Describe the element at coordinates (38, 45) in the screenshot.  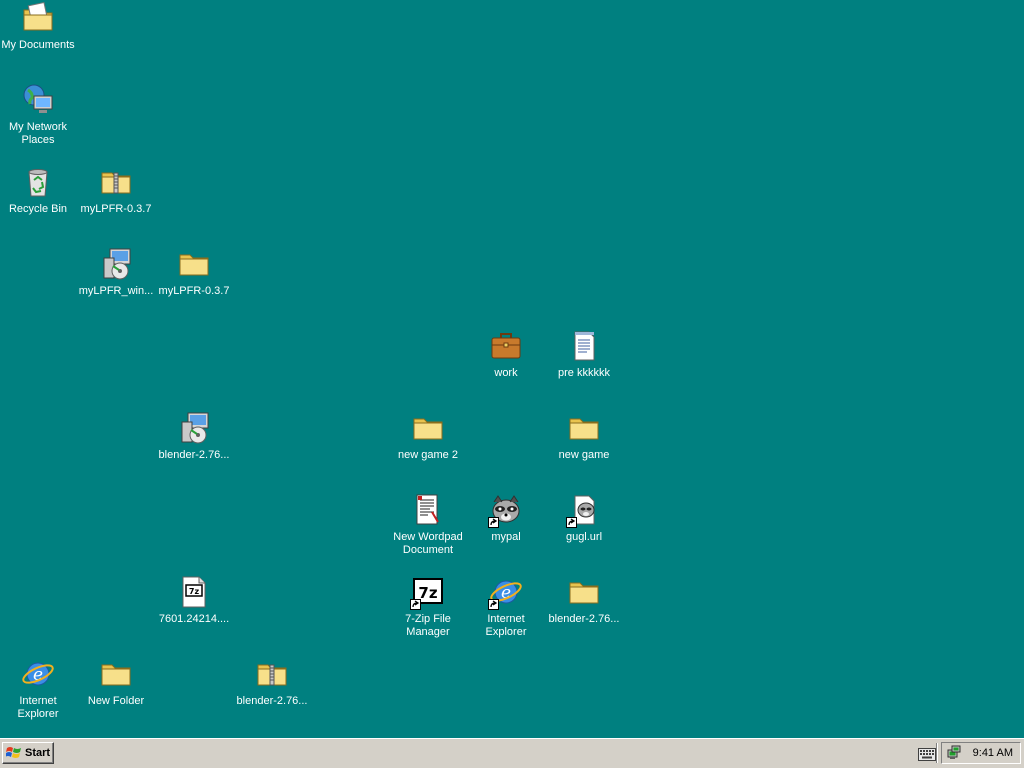
I see `desktop-icon-label: My Documents` at that location.